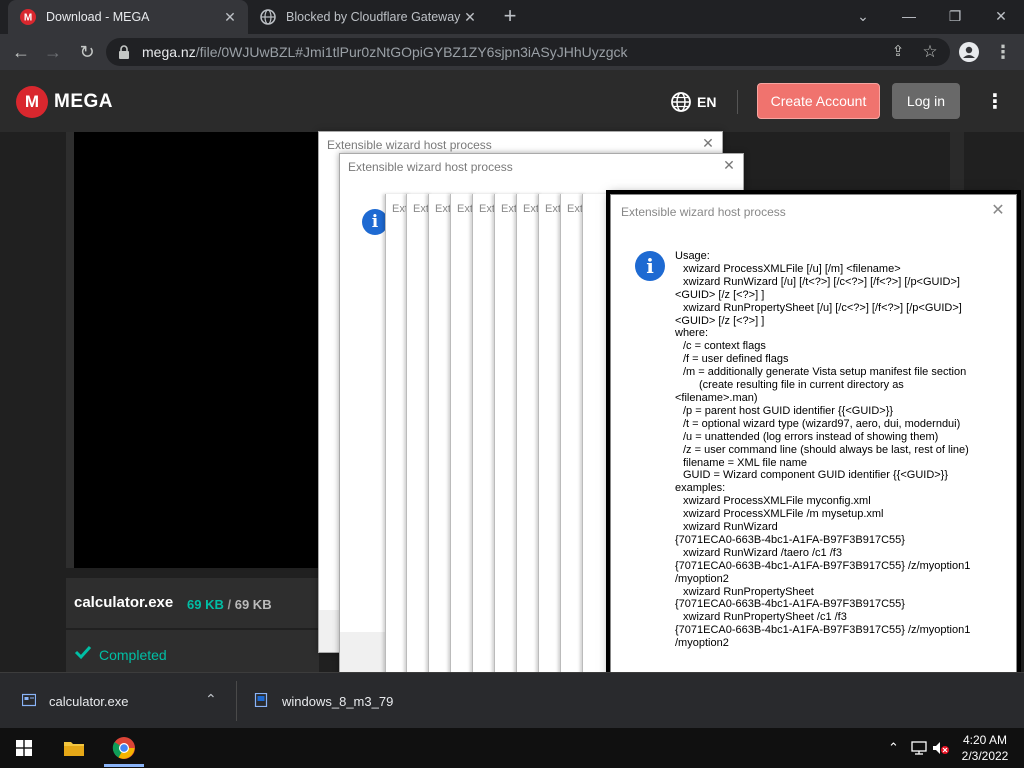  What do you see at coordinates (818, 101) in the screenshot?
I see `create-account-button: Create Account` at bounding box center [818, 101].